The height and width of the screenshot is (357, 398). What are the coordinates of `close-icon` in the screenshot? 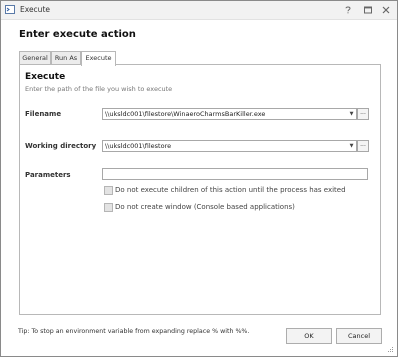 It's located at (386, 10).